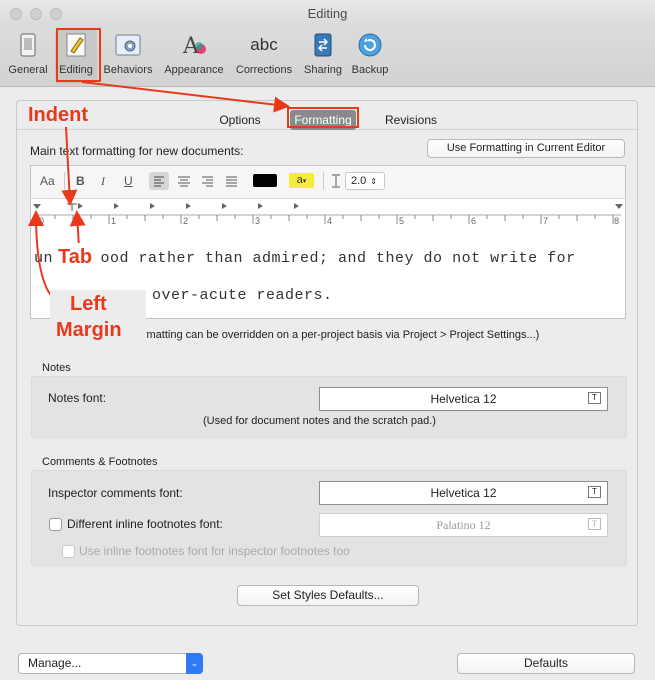 This screenshot has height=680, width=655. Describe the element at coordinates (128, 57) in the screenshot. I see `toolbar-behaviors: Behaviors` at that location.